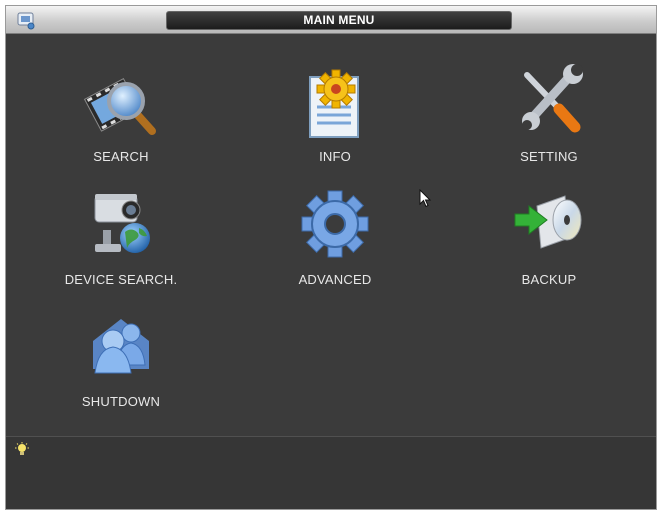 The height and width of the screenshot is (512, 664). What do you see at coordinates (331, 473) in the screenshot?
I see `status-bar` at bounding box center [331, 473].